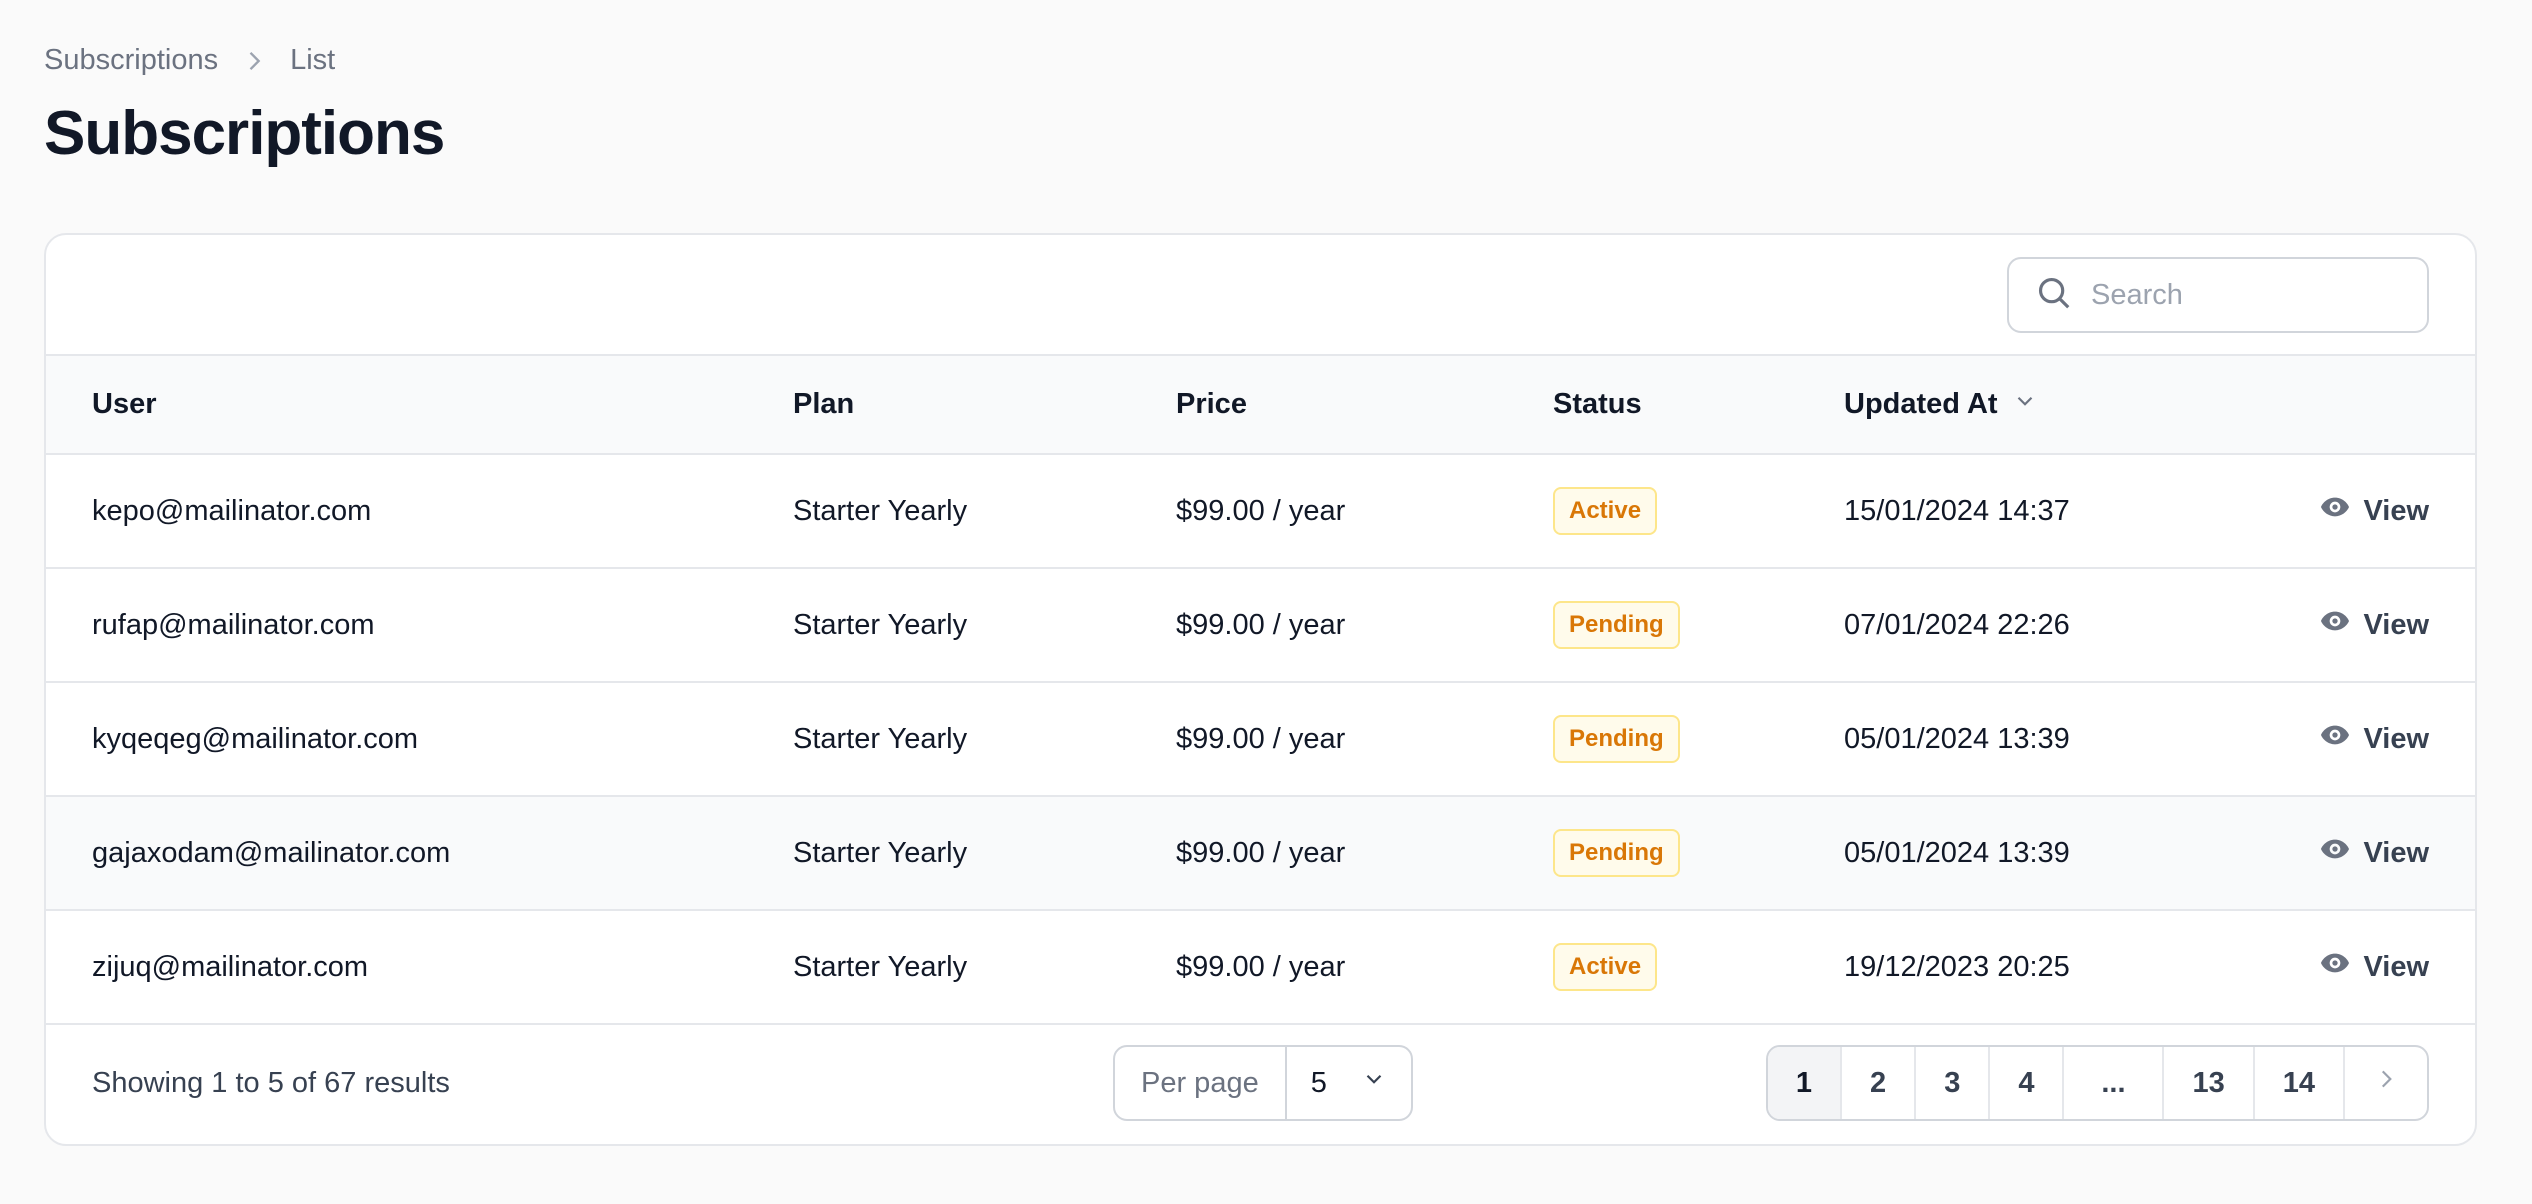  What do you see at coordinates (2300, 1083) in the screenshot?
I see `page-button-14: 14` at bounding box center [2300, 1083].